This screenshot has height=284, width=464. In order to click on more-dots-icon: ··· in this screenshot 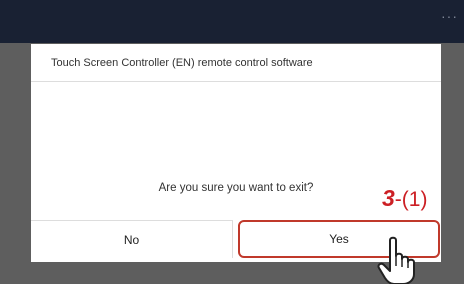, I will do `click(449, 16)`.